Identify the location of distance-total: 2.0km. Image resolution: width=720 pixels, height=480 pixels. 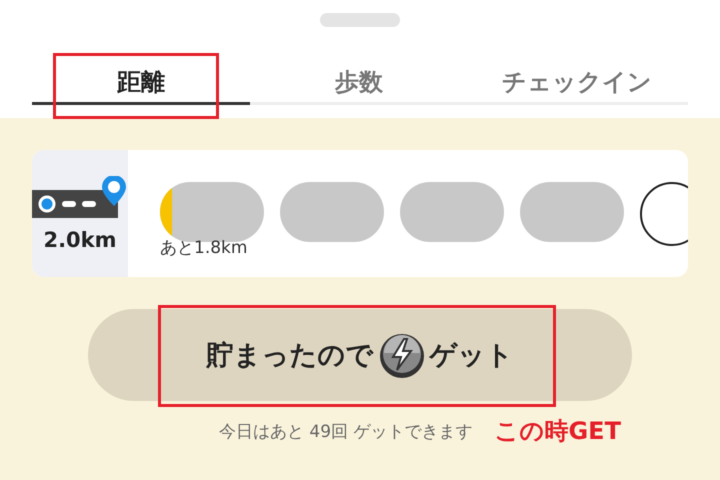
(80, 240).